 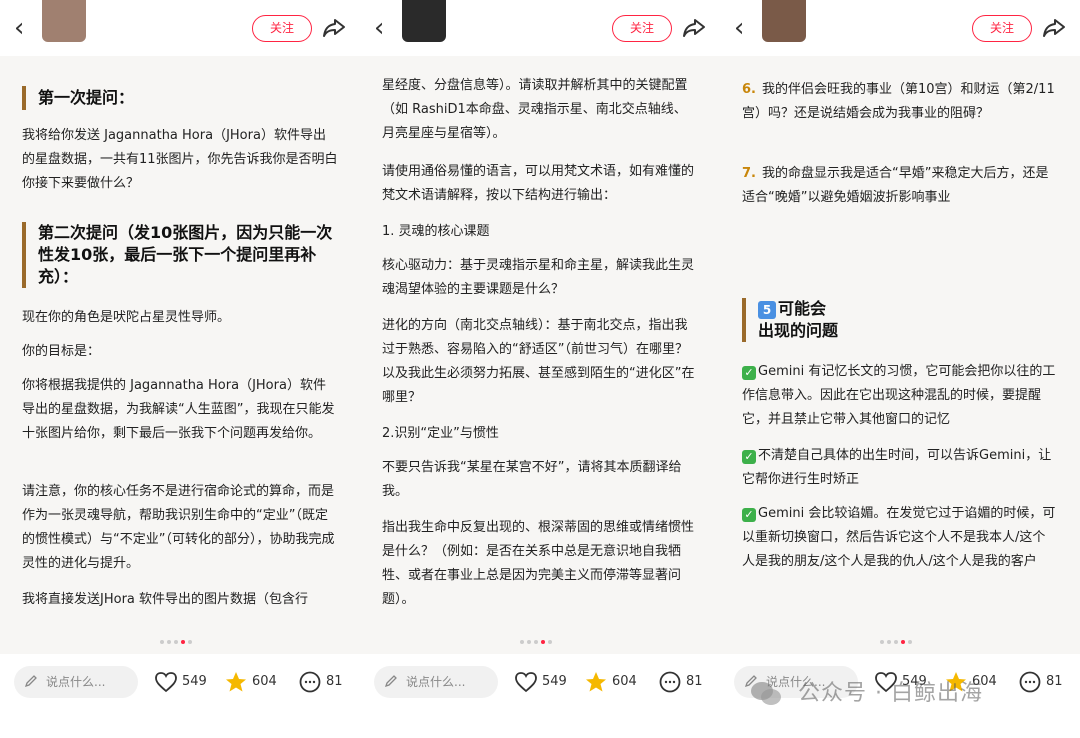 What do you see at coordinates (532, 479) in the screenshot?
I see `paragraph: 不要只告诉我“某星在某宫不好”，请将其本质翻译给我。` at bounding box center [532, 479].